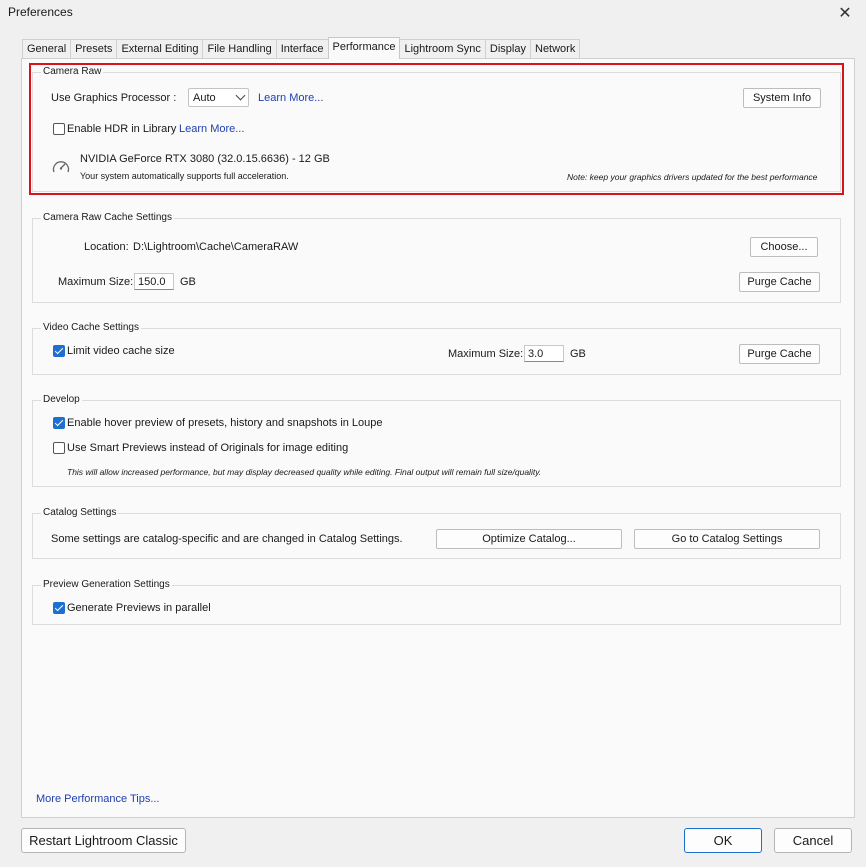 The image size is (866, 867). I want to click on hover-preview-checkbox, so click(59, 423).